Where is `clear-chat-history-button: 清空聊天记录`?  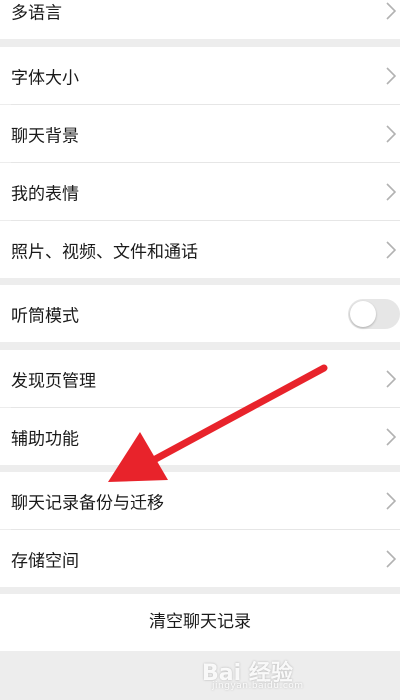 clear-chat-history-button: 清空聊天记录 is located at coordinates (200, 622).